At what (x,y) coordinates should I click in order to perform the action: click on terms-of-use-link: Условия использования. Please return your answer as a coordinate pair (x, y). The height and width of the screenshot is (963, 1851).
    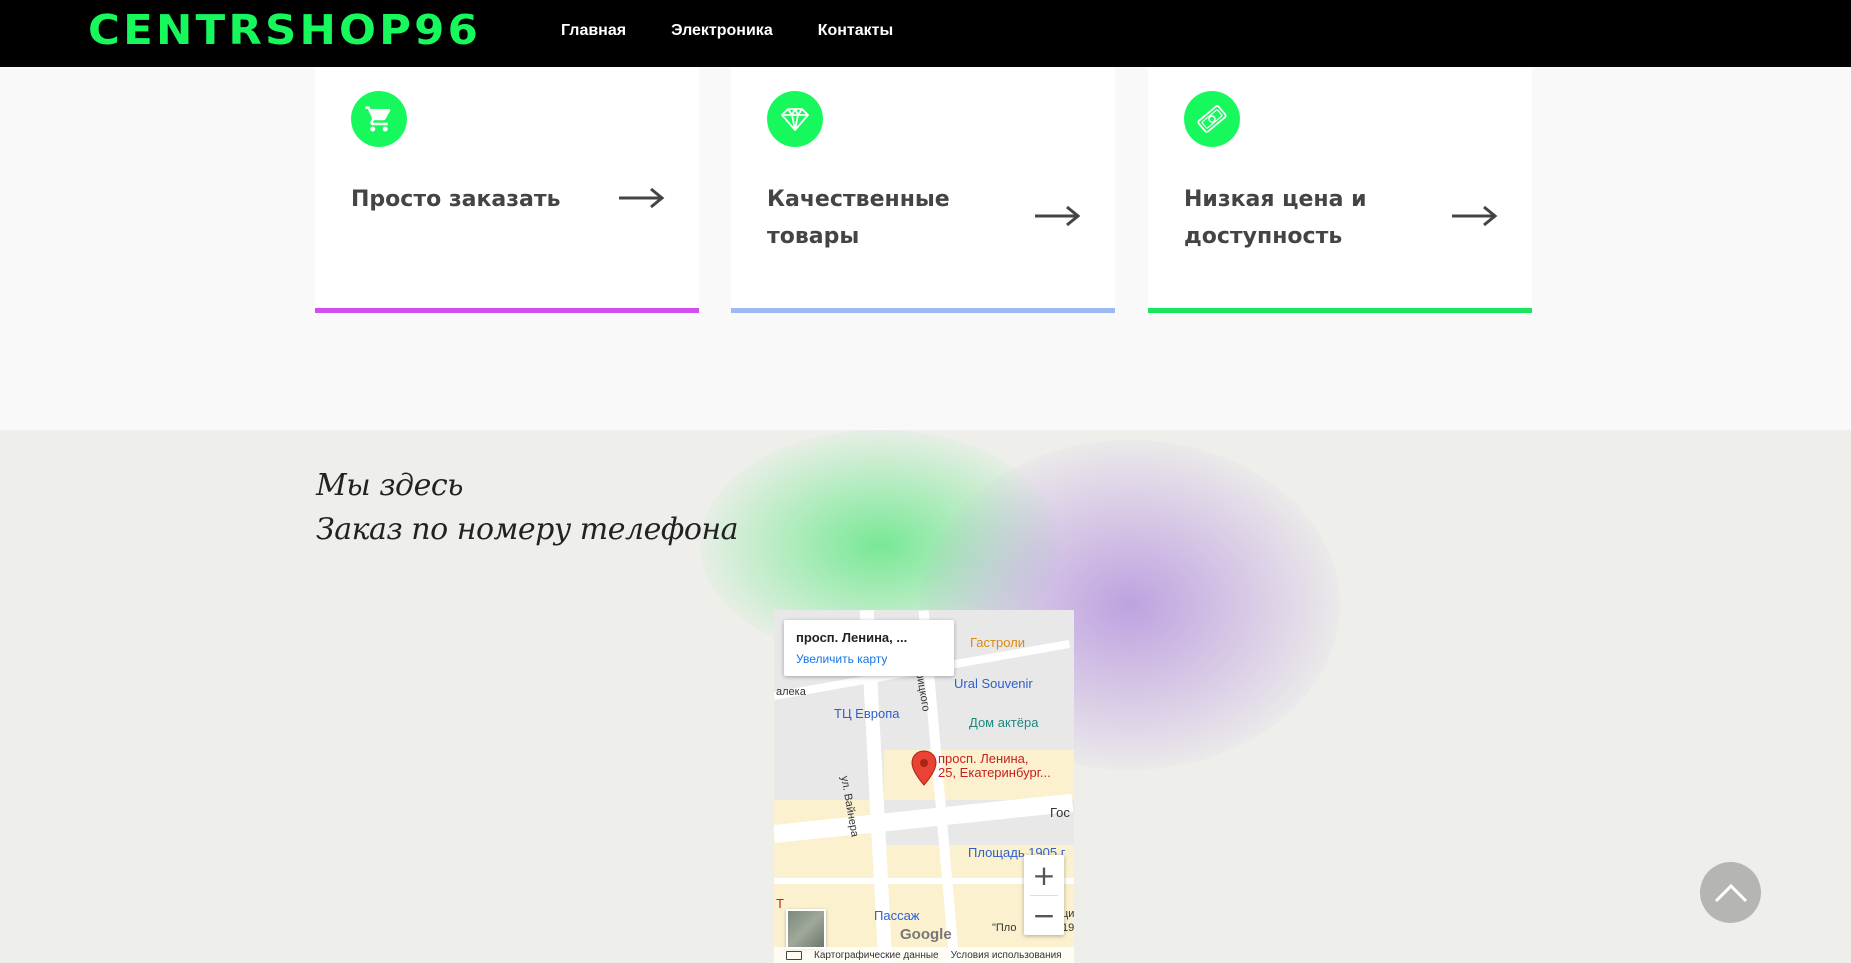
    Looking at the image, I should click on (1006, 955).